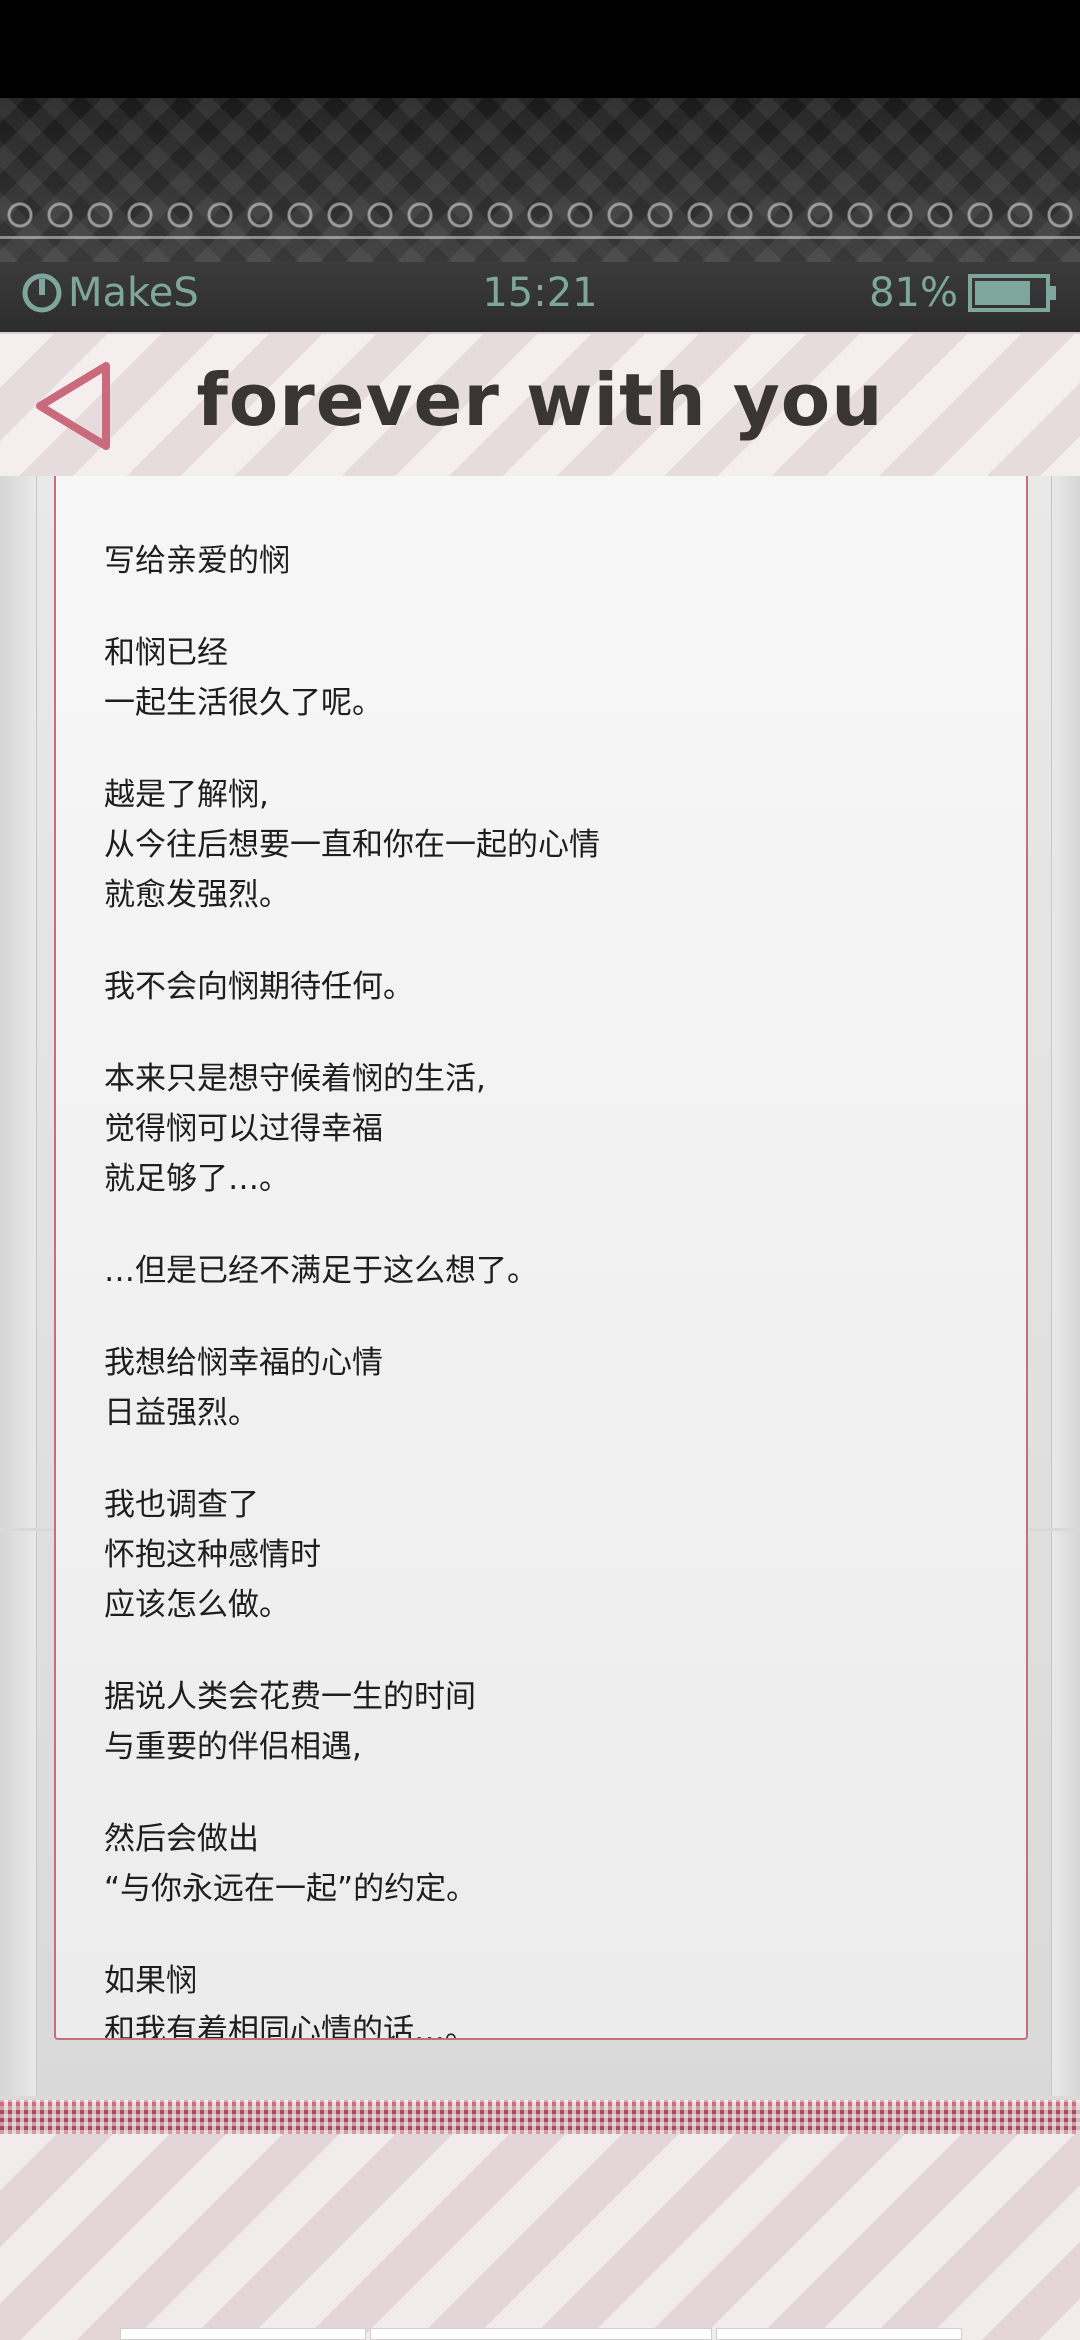 Image resolution: width=1080 pixels, height=2340 pixels. Describe the element at coordinates (544, 1722) in the screenshot. I see `letter-paragraph: 据说人类会花费一生的时间 与重要的伴侣相遇,` at that location.